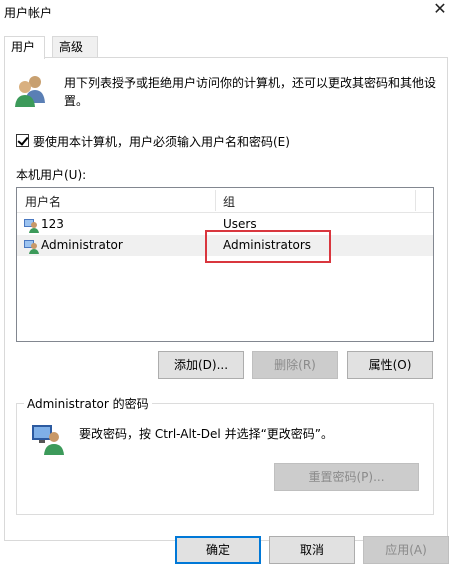 This screenshot has height=577, width=455. Describe the element at coordinates (82, 245) in the screenshot. I see `cell-username: Administrator` at that location.